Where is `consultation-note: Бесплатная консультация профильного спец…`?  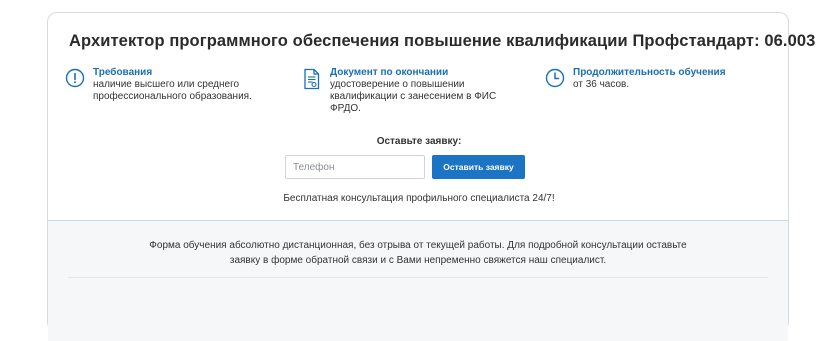 consultation-note: Бесплатная консультация профильного спец… is located at coordinates (419, 198).